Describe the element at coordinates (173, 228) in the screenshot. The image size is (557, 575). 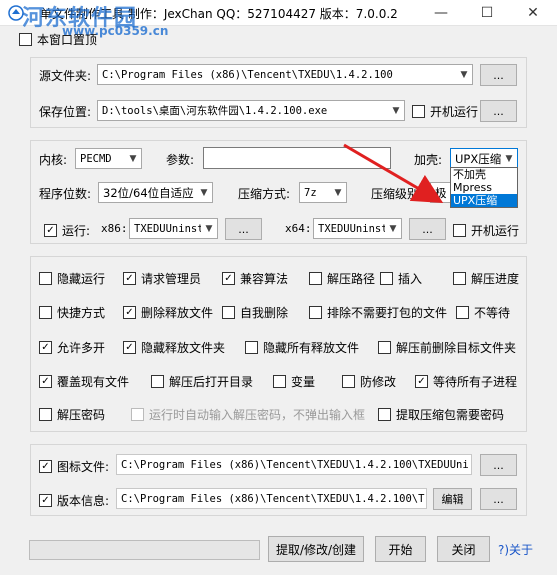
I see `run-x86-combo: TXEDUUninst ▼` at that location.